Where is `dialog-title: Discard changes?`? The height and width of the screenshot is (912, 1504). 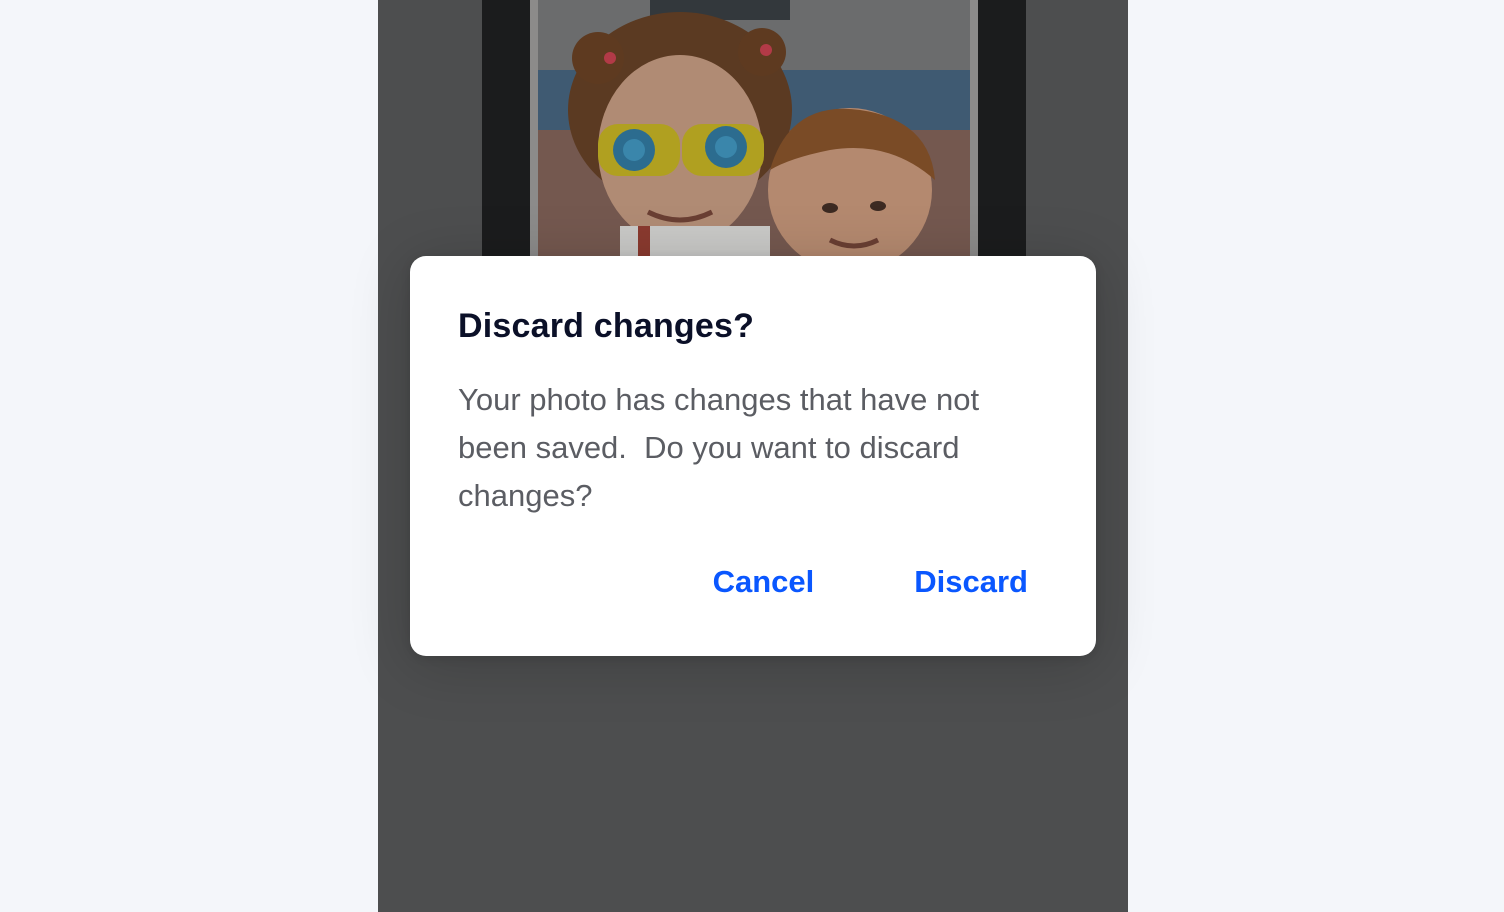
dialog-title: Discard changes? is located at coordinates (606, 326).